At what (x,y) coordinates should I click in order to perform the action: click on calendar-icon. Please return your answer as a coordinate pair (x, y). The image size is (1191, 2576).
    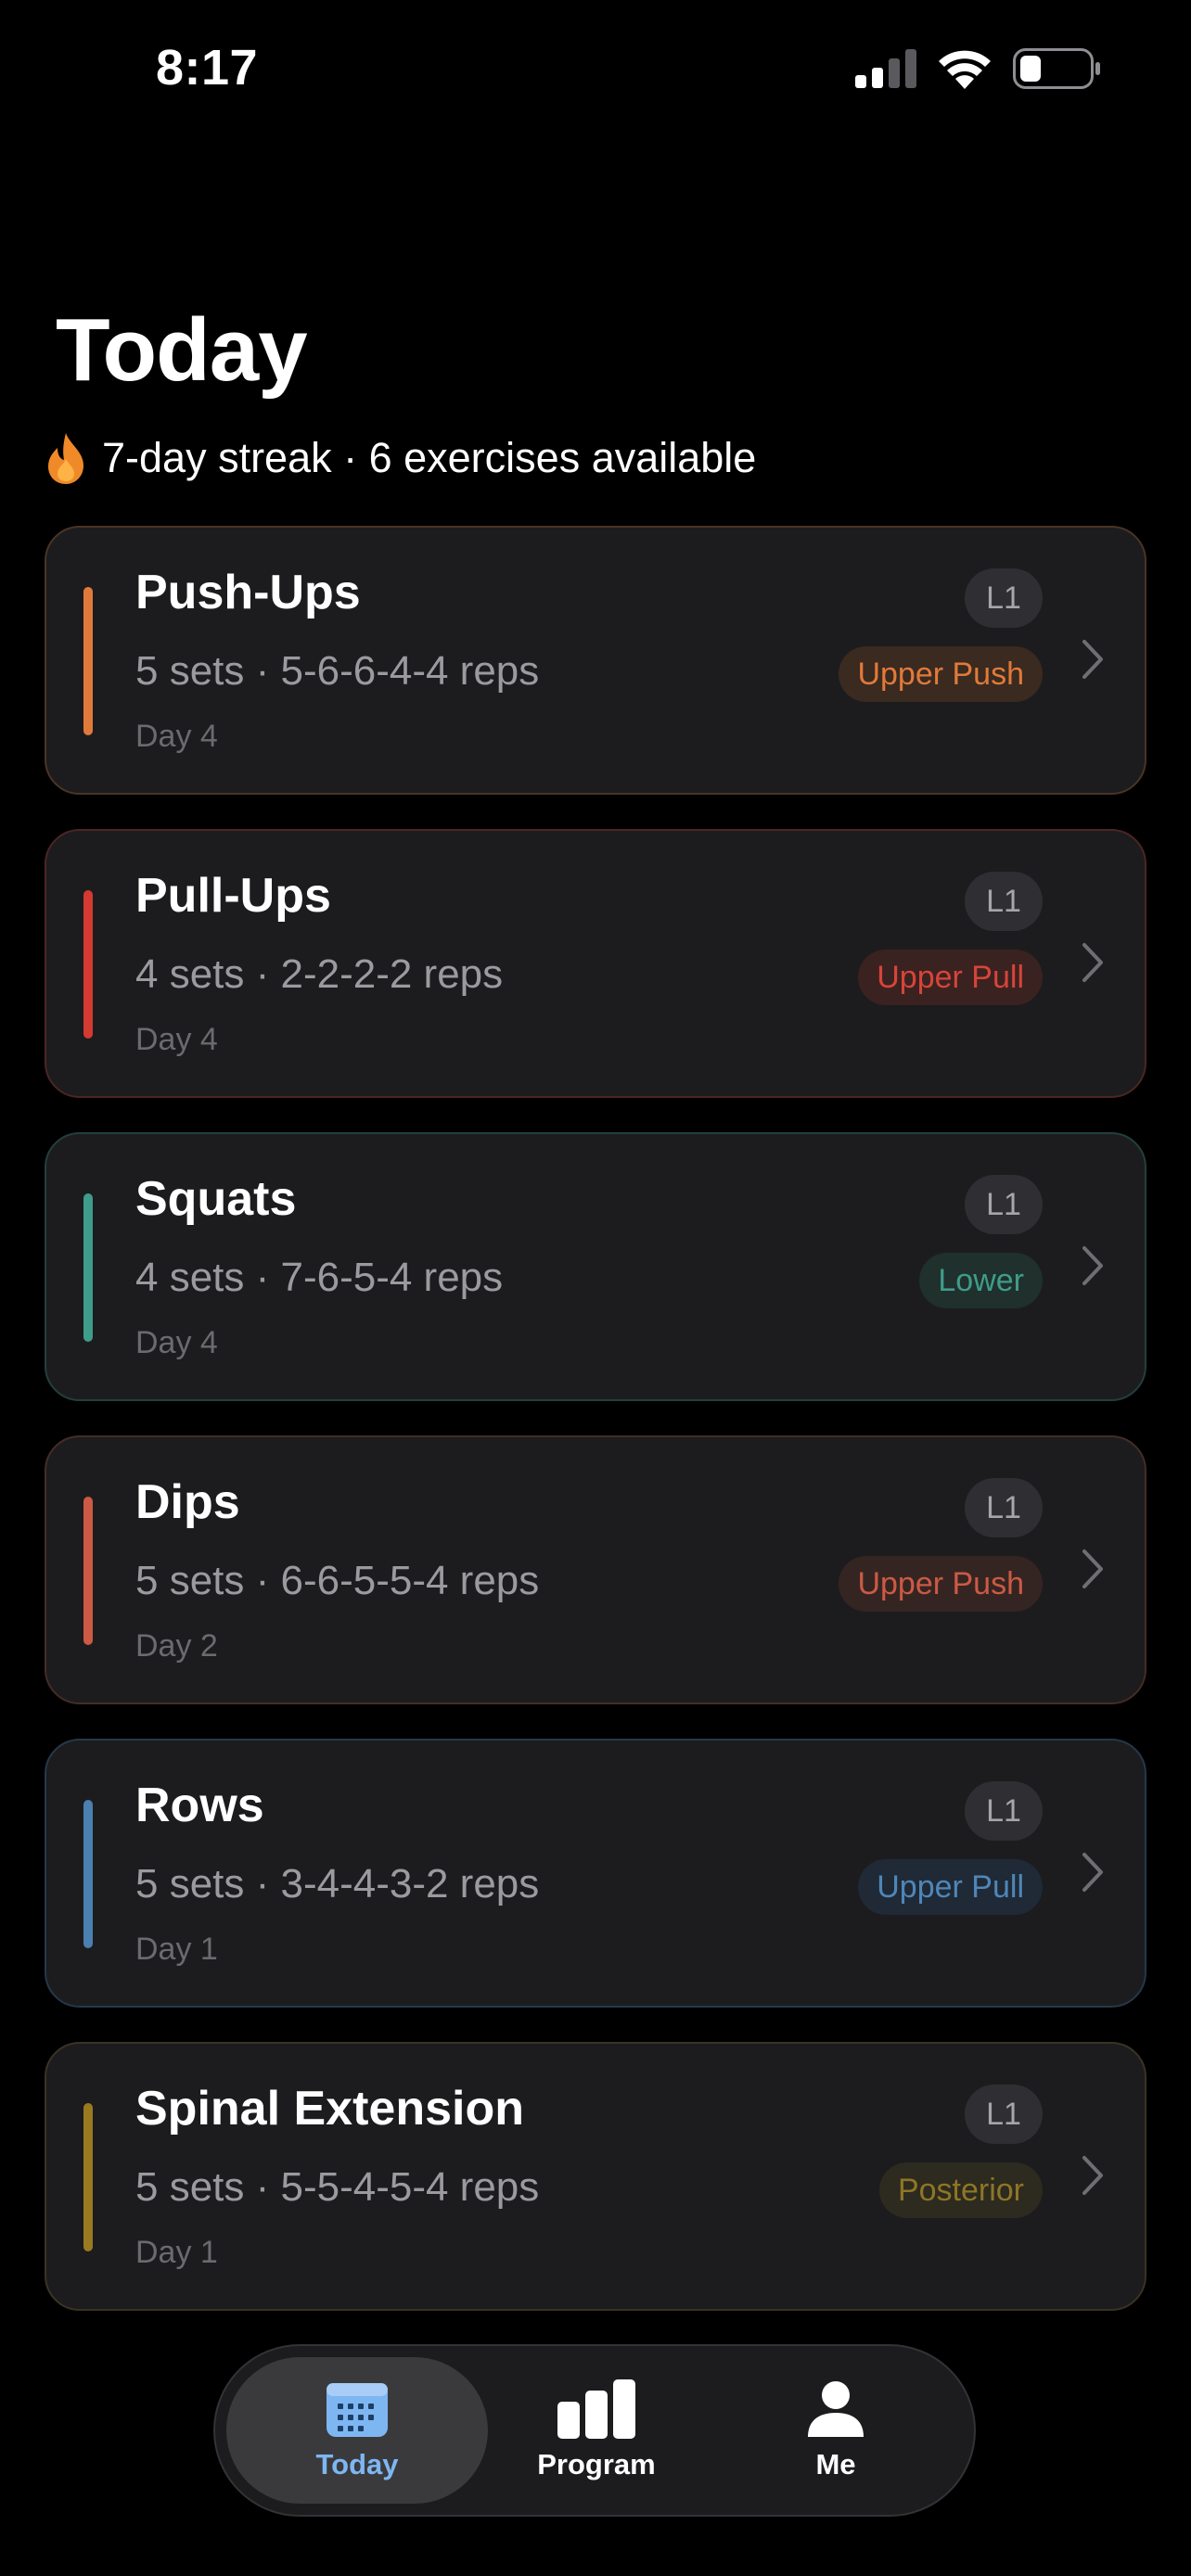
    Looking at the image, I should click on (357, 2410).